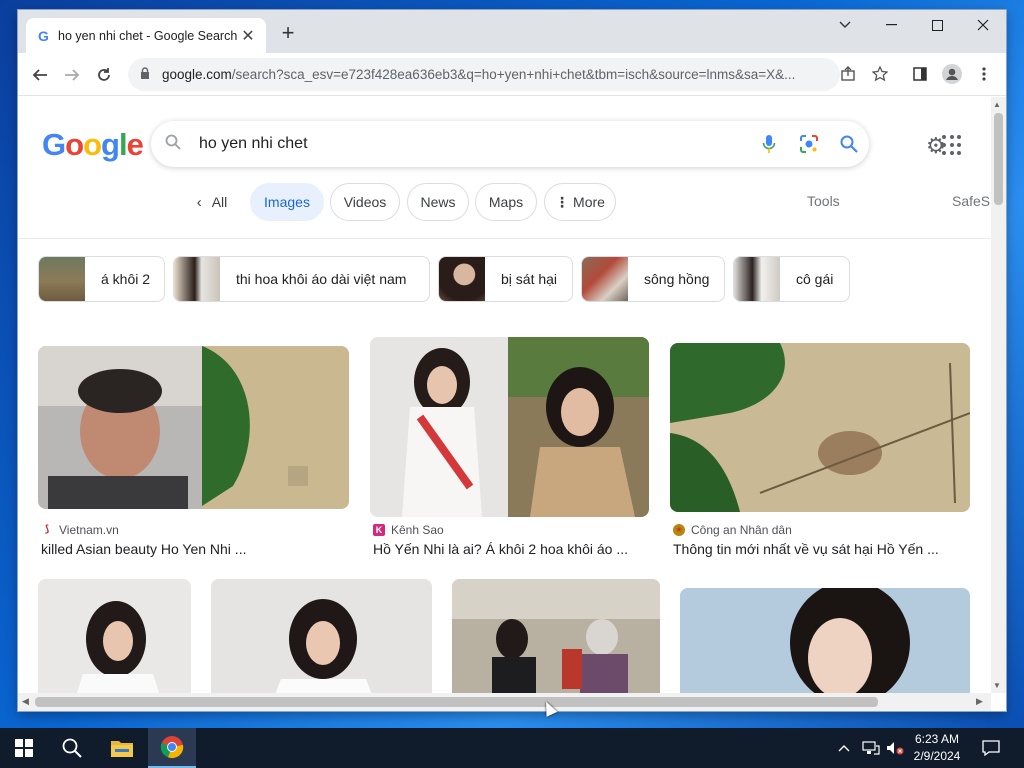  What do you see at coordinates (844, 748) in the screenshot?
I see `show-hidden-icons-icon` at bounding box center [844, 748].